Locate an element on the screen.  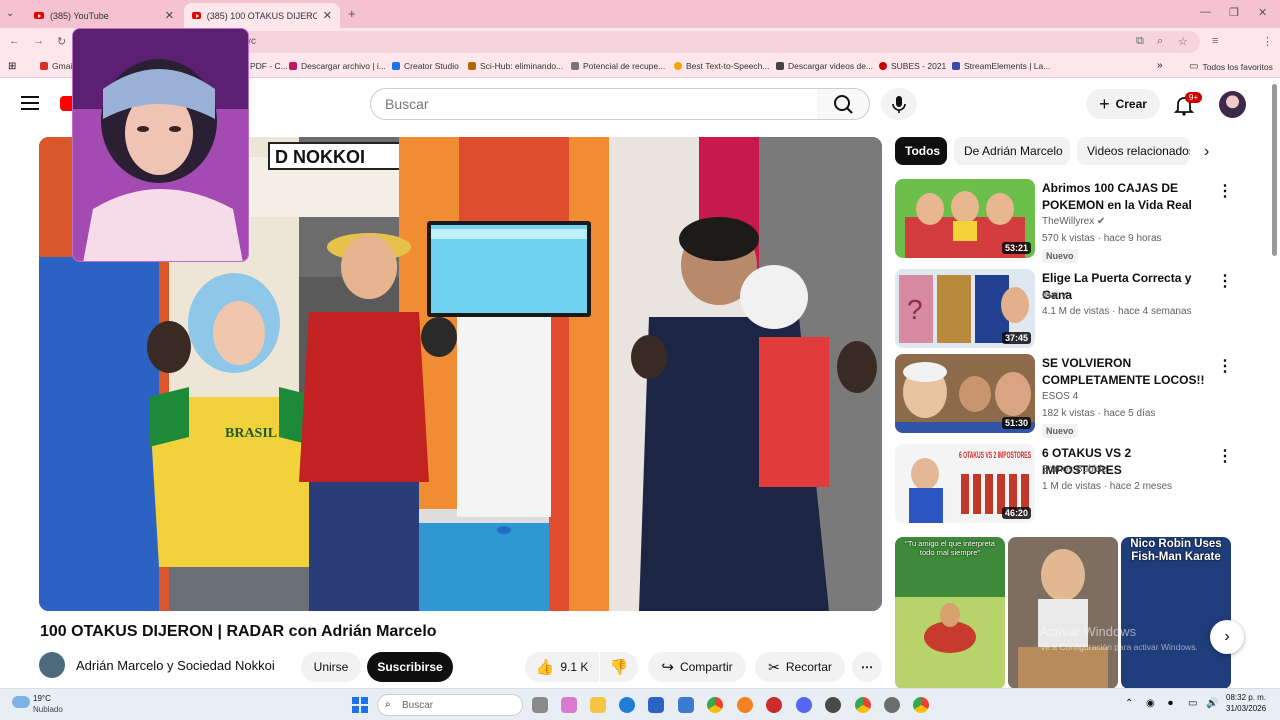
reload-icon: ↻ is located at coordinates (61, 41).